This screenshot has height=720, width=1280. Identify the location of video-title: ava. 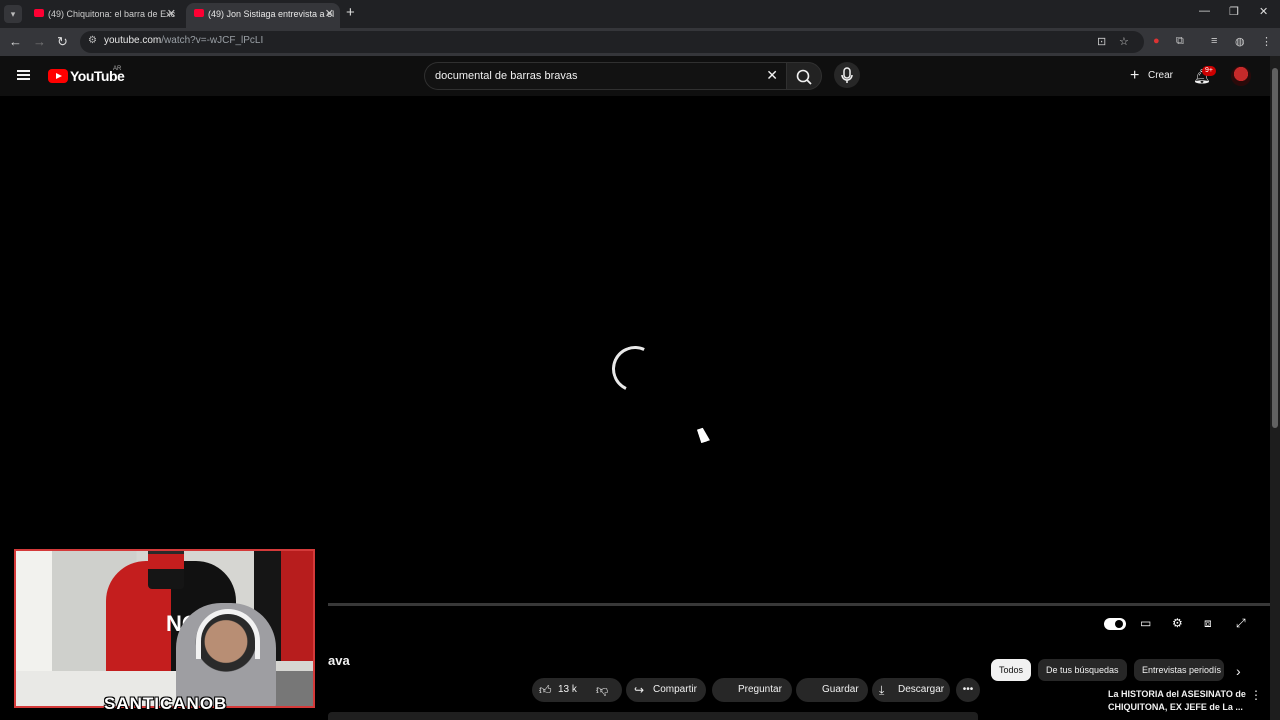
(339, 660).